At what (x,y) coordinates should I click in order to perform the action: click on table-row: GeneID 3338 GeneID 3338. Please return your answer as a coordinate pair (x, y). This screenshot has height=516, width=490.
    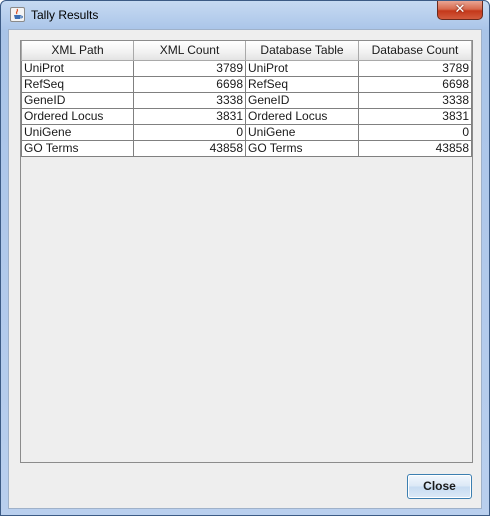
    Looking at the image, I should click on (246, 100).